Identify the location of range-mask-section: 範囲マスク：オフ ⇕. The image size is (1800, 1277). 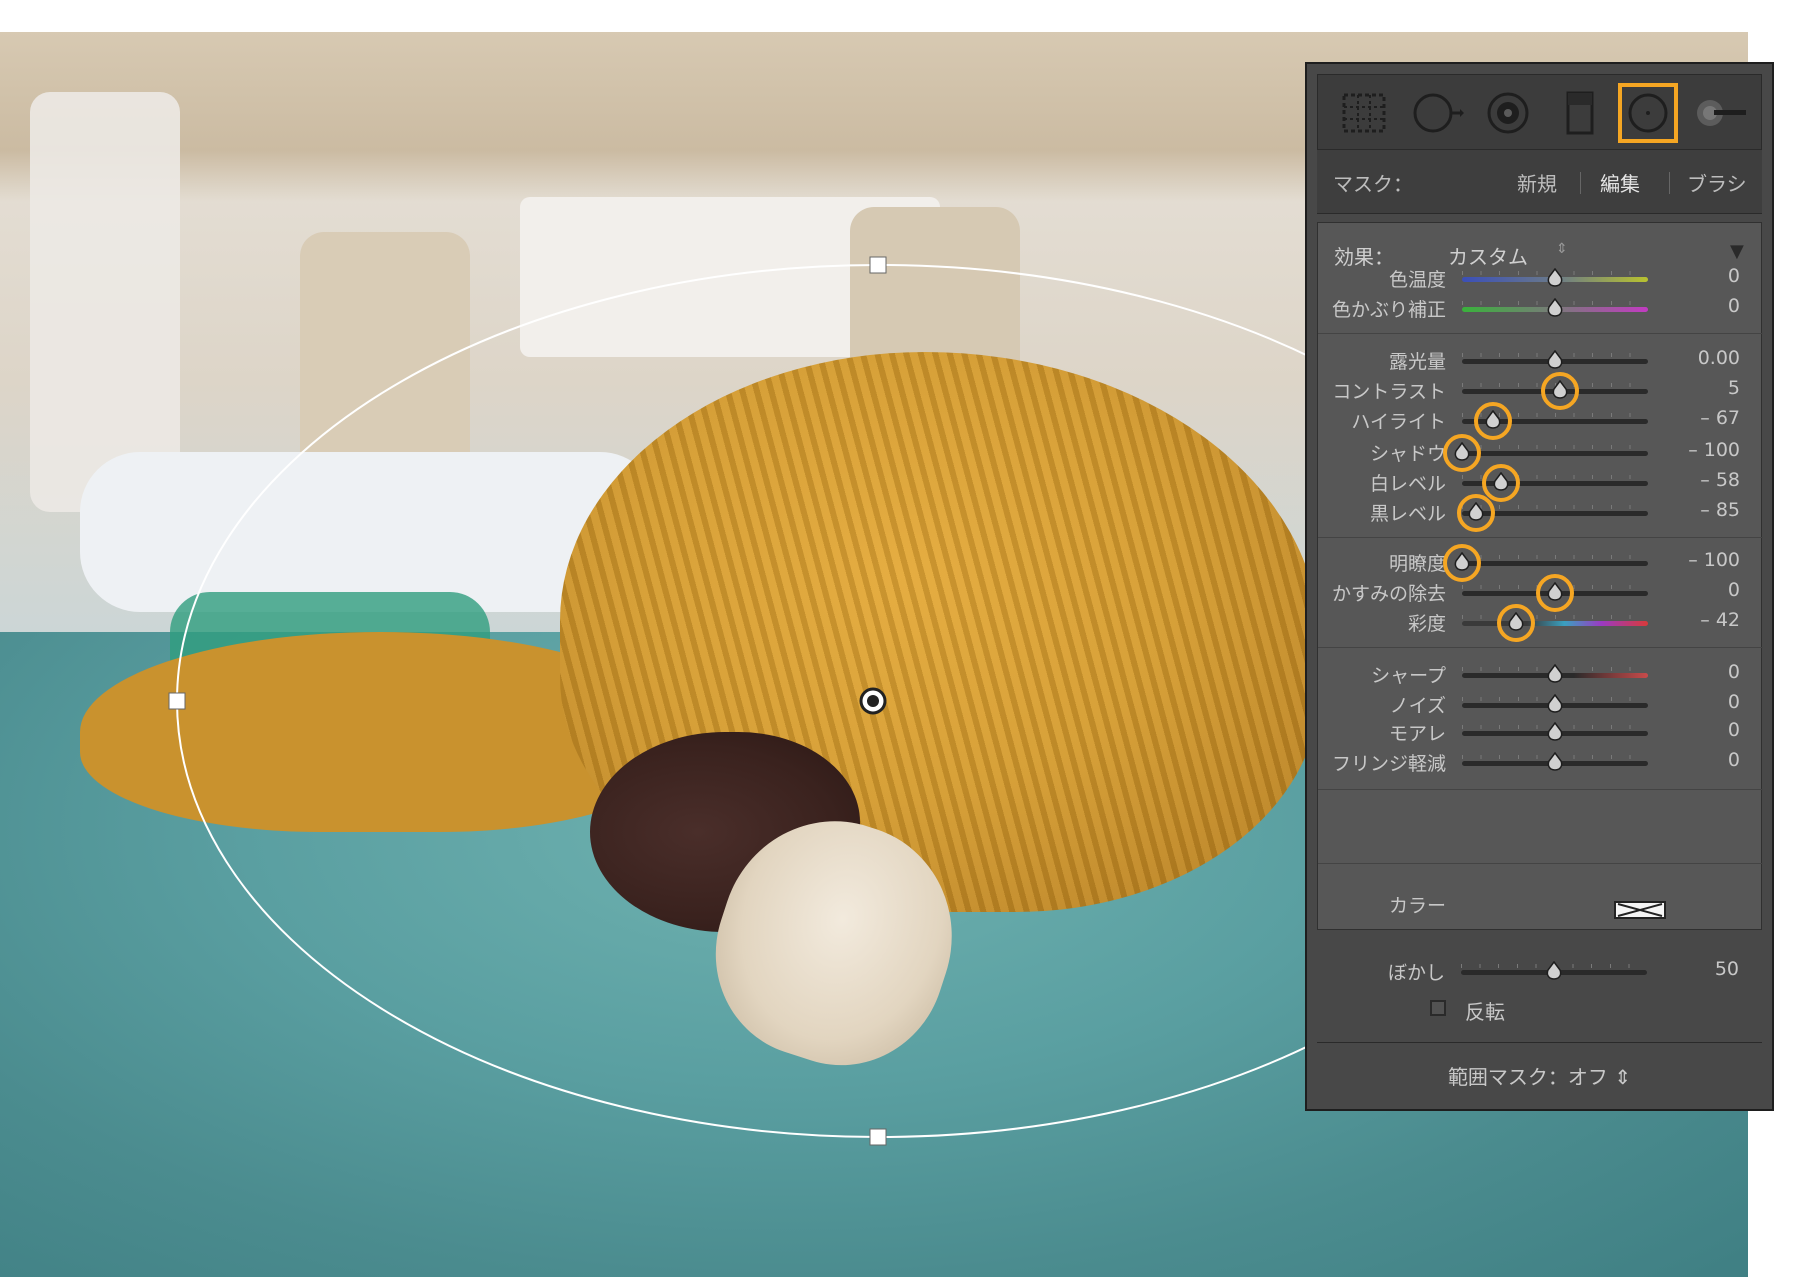
(1539, 1075).